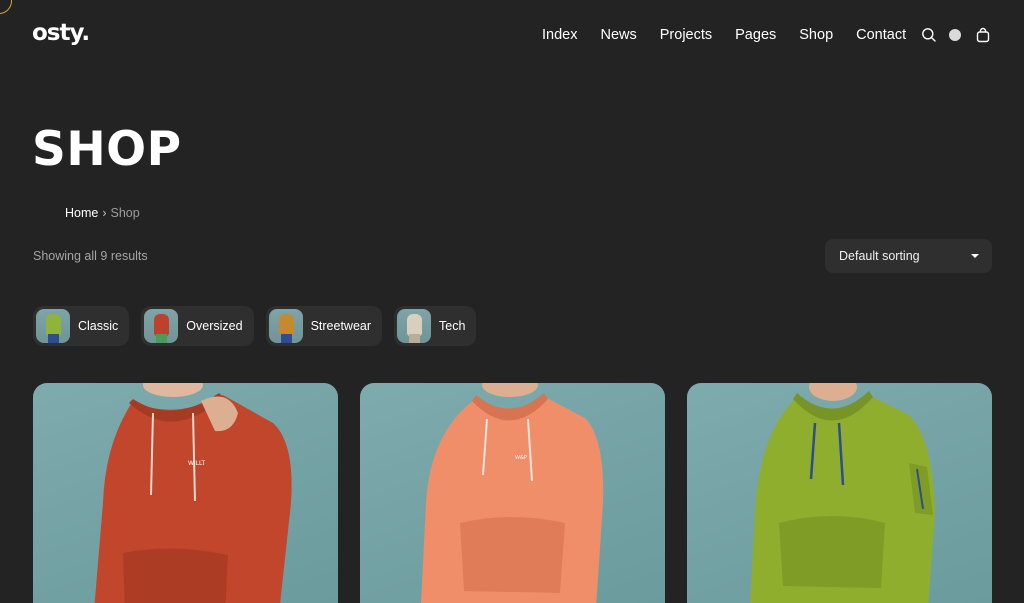  Describe the element at coordinates (125, 213) in the screenshot. I see `breadcrumb-current: Shop` at that location.